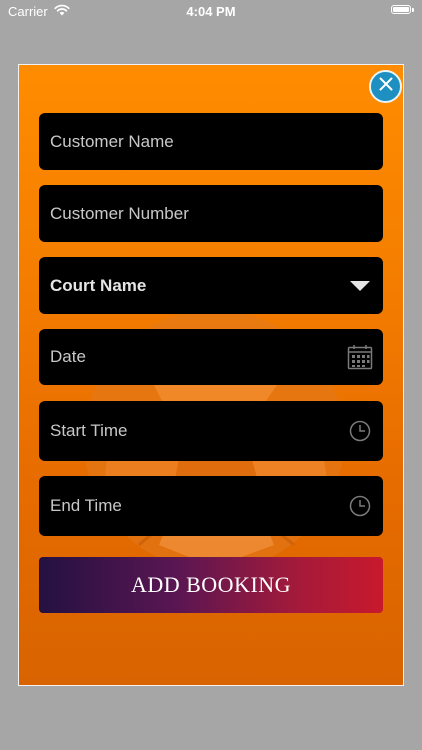 Image resolution: width=422 pixels, height=750 pixels. I want to click on add-booking-button: ADD BOOKING, so click(211, 585).